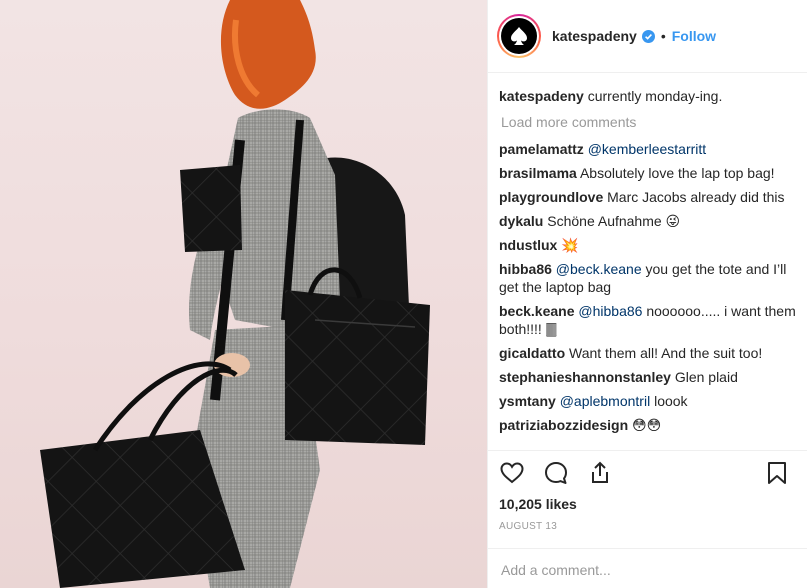 Image resolution: width=807 pixels, height=588 pixels. Describe the element at coordinates (527, 401) in the screenshot. I see `comment-username: ysmtany` at that location.